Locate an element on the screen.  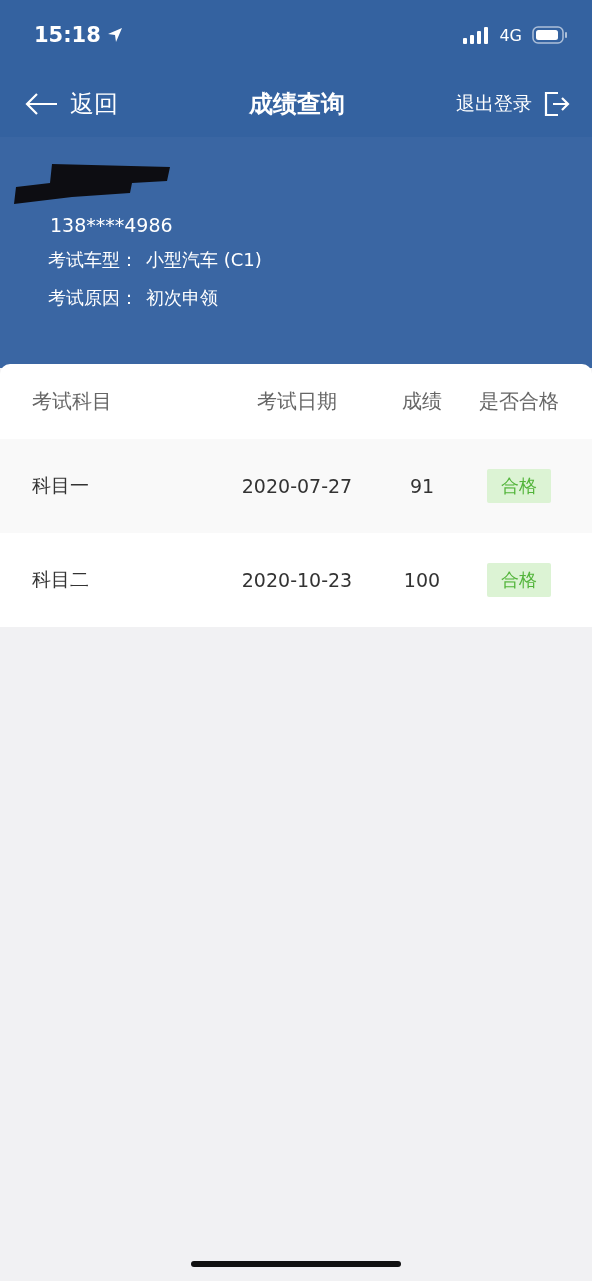
field-value: 小型汽车 (C1) is located at coordinates (204, 260).